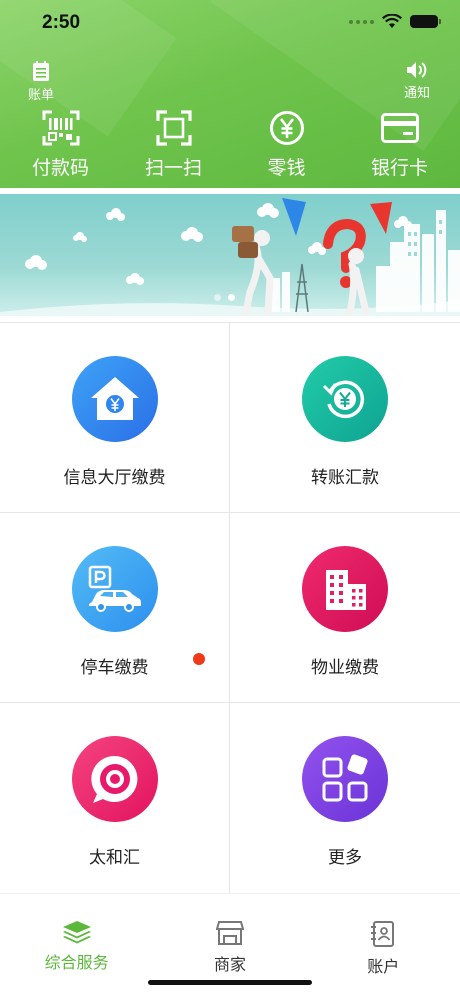  Describe the element at coordinates (77, 945) in the screenshot. I see `tab-services: 综合服务` at that location.